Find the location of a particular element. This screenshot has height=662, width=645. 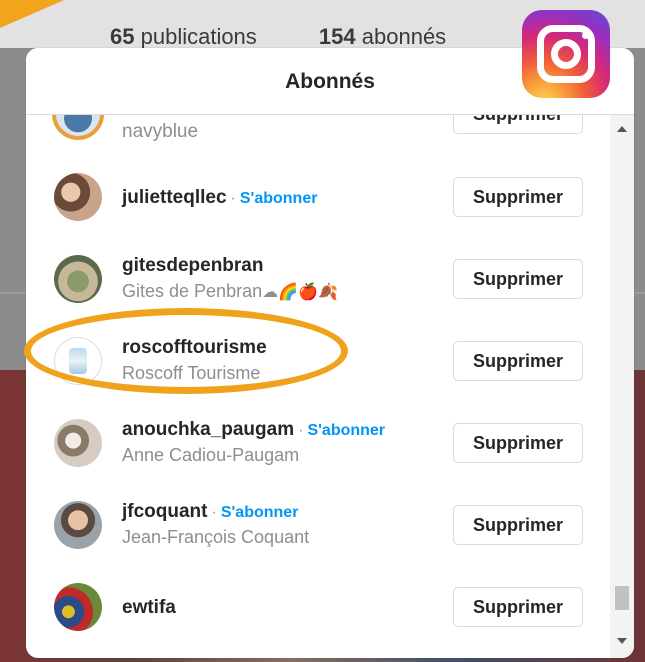

instagram-logo-icon is located at coordinates (566, 54).